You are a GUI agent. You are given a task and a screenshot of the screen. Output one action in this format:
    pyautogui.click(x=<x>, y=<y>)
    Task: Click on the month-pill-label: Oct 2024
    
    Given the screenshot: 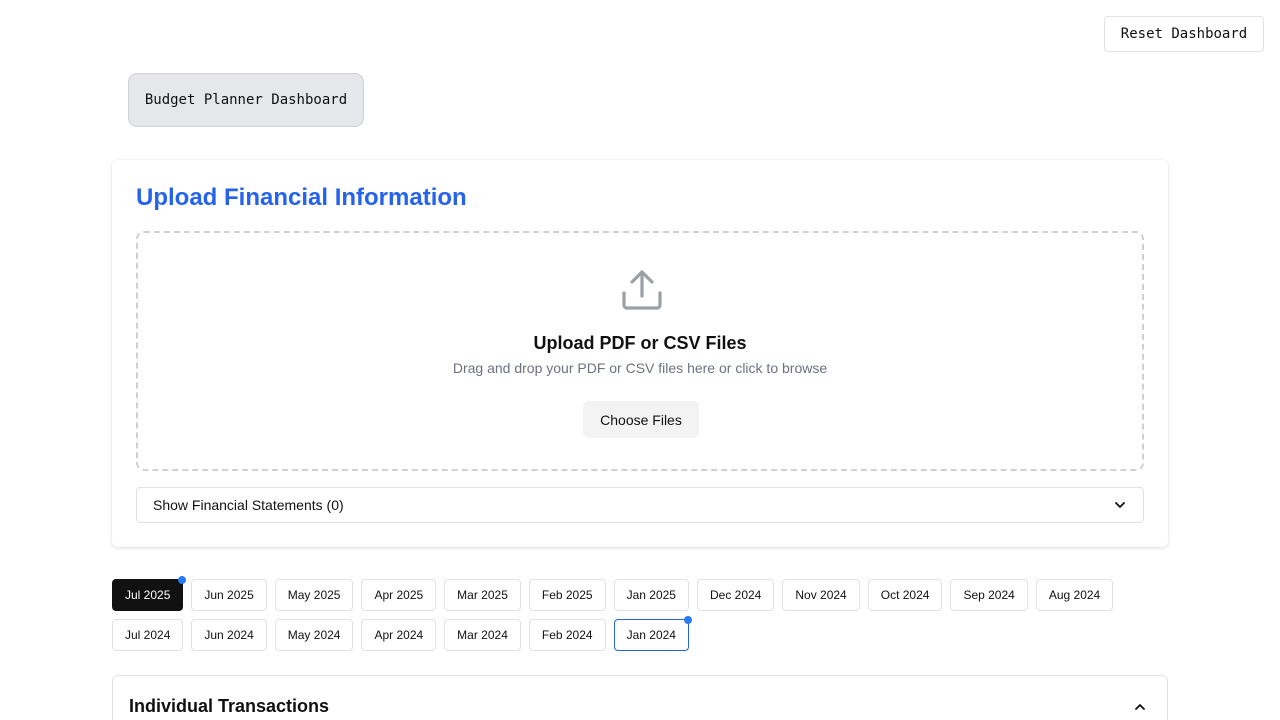 What is the action you would take?
    pyautogui.click(x=905, y=595)
    